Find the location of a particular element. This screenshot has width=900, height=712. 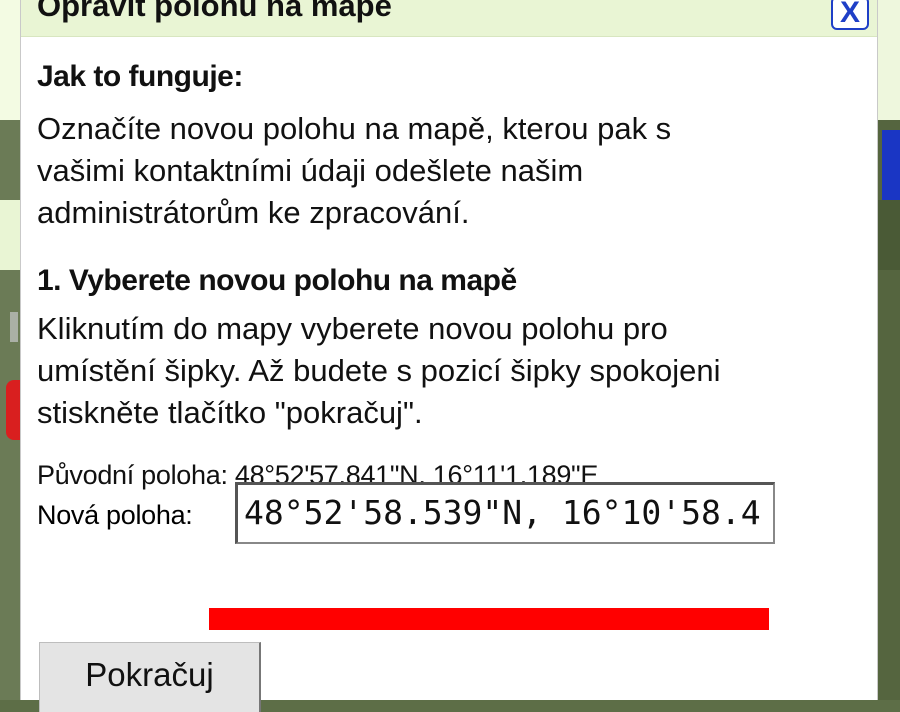

map-left-strip is located at coordinates (11, 350).